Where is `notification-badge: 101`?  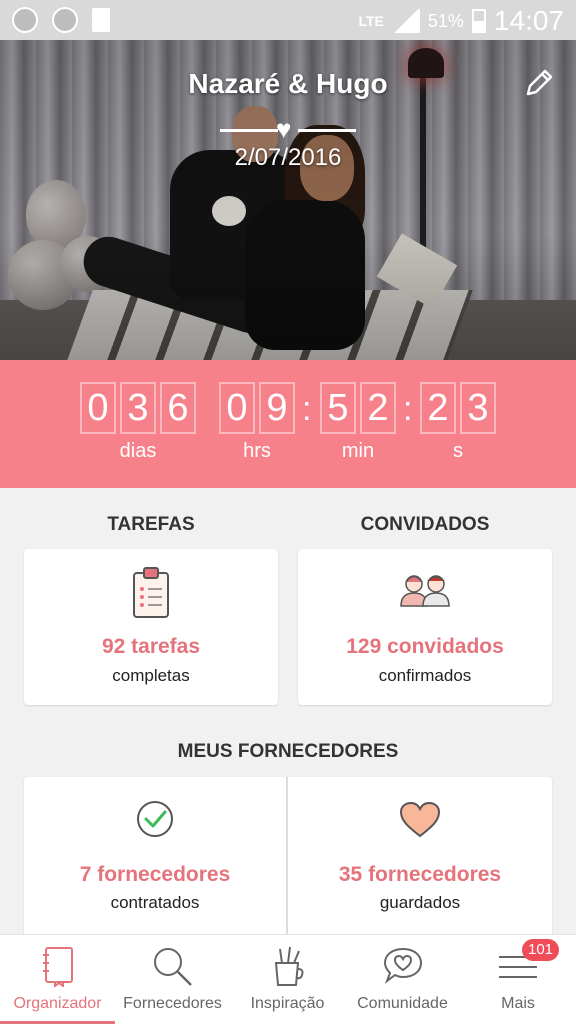
notification-badge: 101 is located at coordinates (541, 950).